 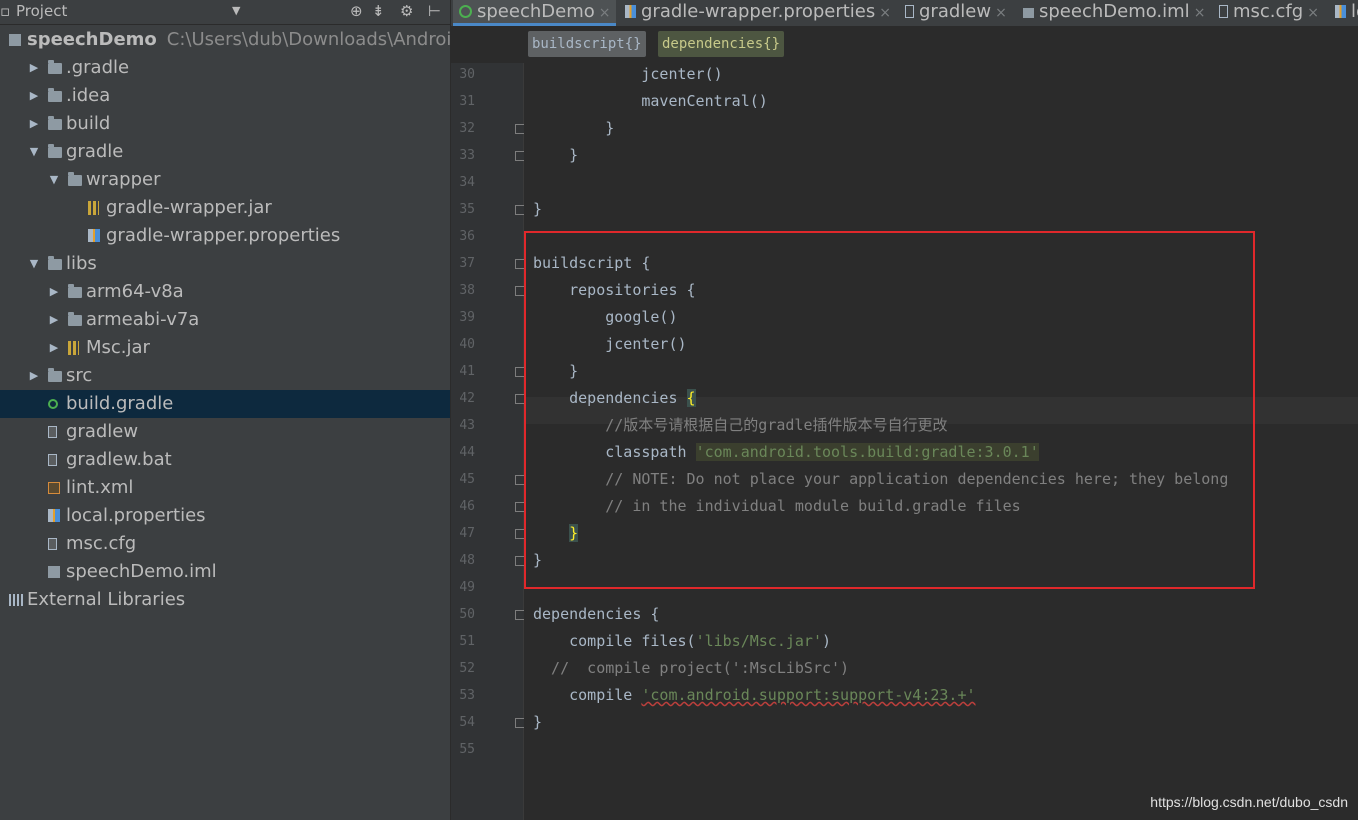 I want to click on tree-item-external-libraries: External Libraries, so click(x=225, y=600).